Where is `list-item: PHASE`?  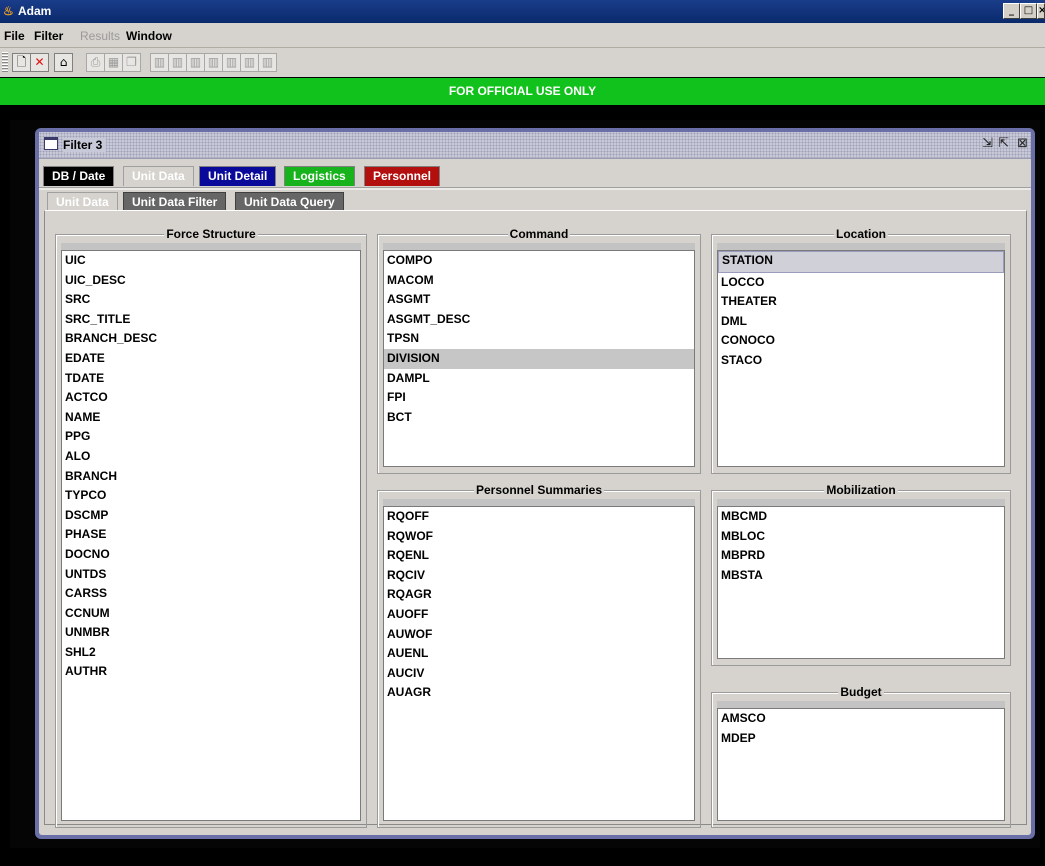
list-item: PHASE is located at coordinates (211, 535).